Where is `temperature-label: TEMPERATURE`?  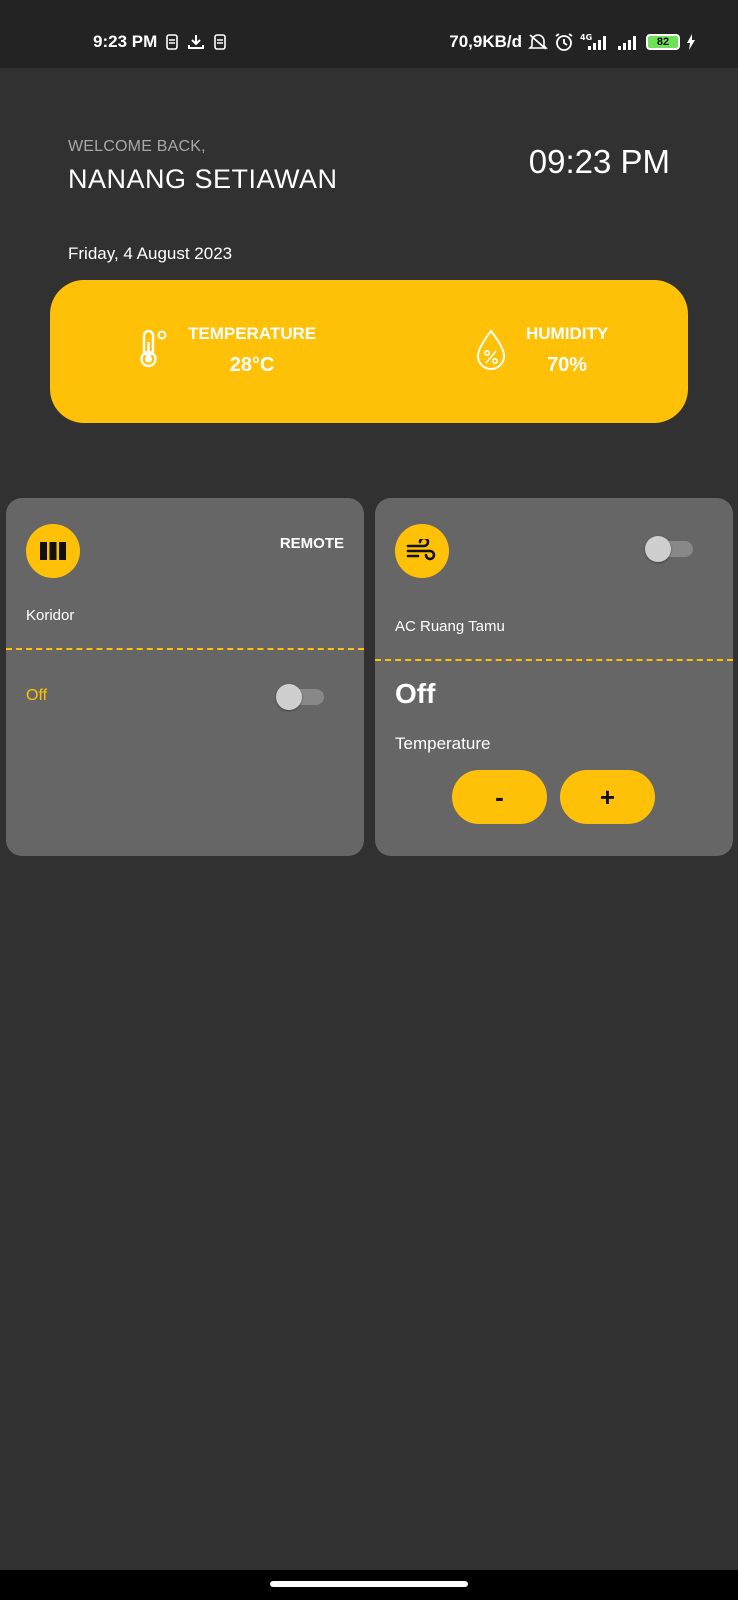 temperature-label: TEMPERATURE is located at coordinates (252, 333).